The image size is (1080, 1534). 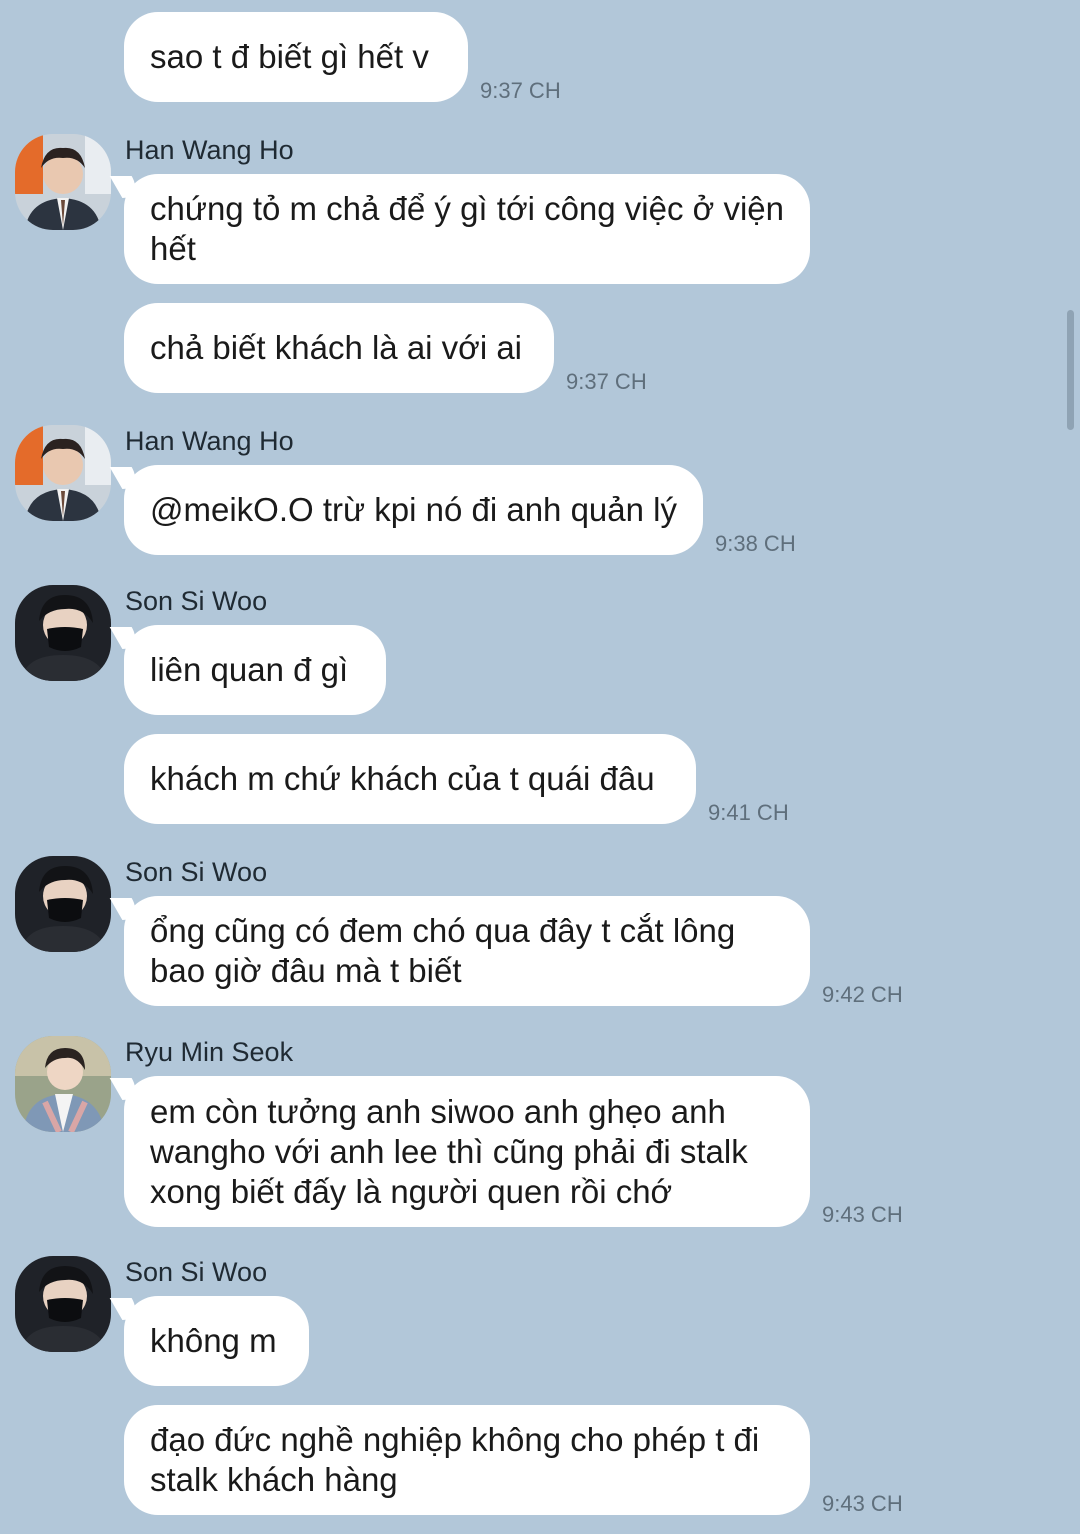 What do you see at coordinates (336, 347) in the screenshot?
I see `message-text: chả biết khách là ai với ai` at bounding box center [336, 347].